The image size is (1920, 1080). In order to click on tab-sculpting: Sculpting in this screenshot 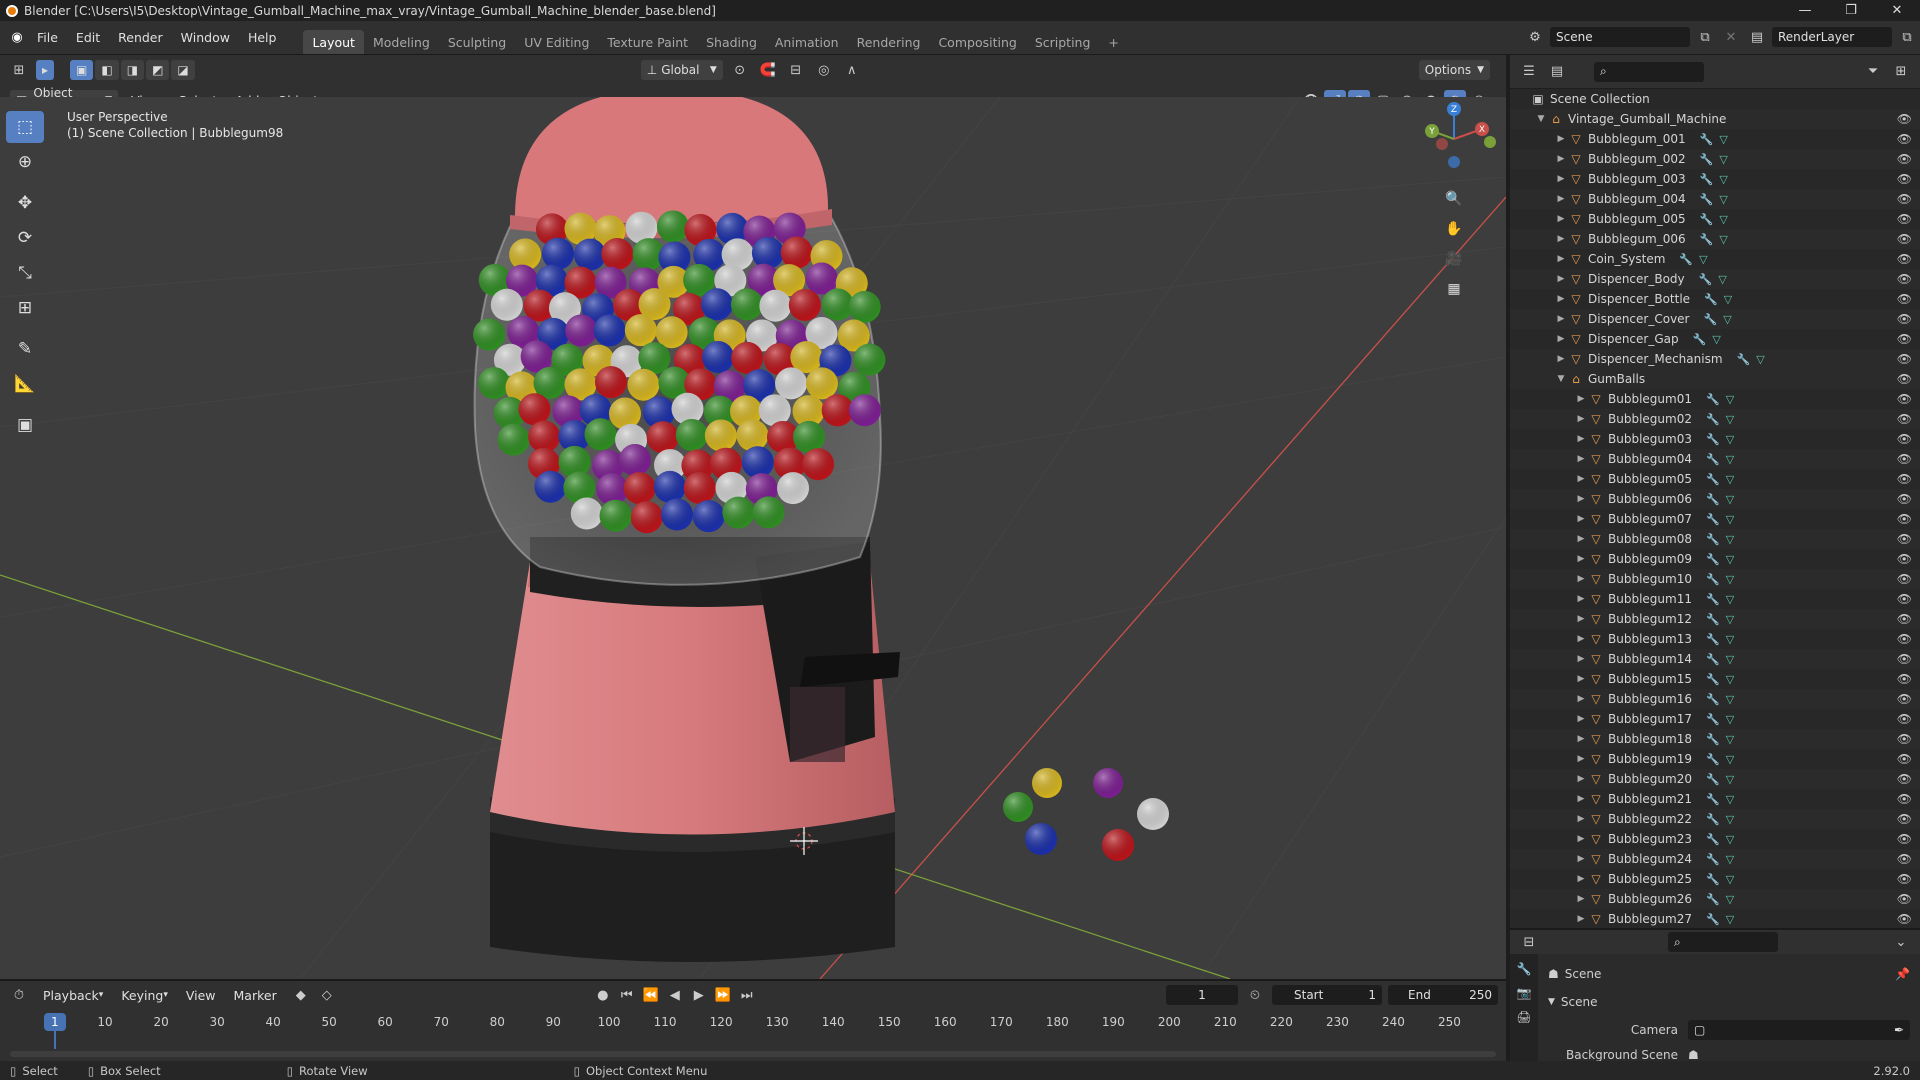, I will do `click(477, 42)`.